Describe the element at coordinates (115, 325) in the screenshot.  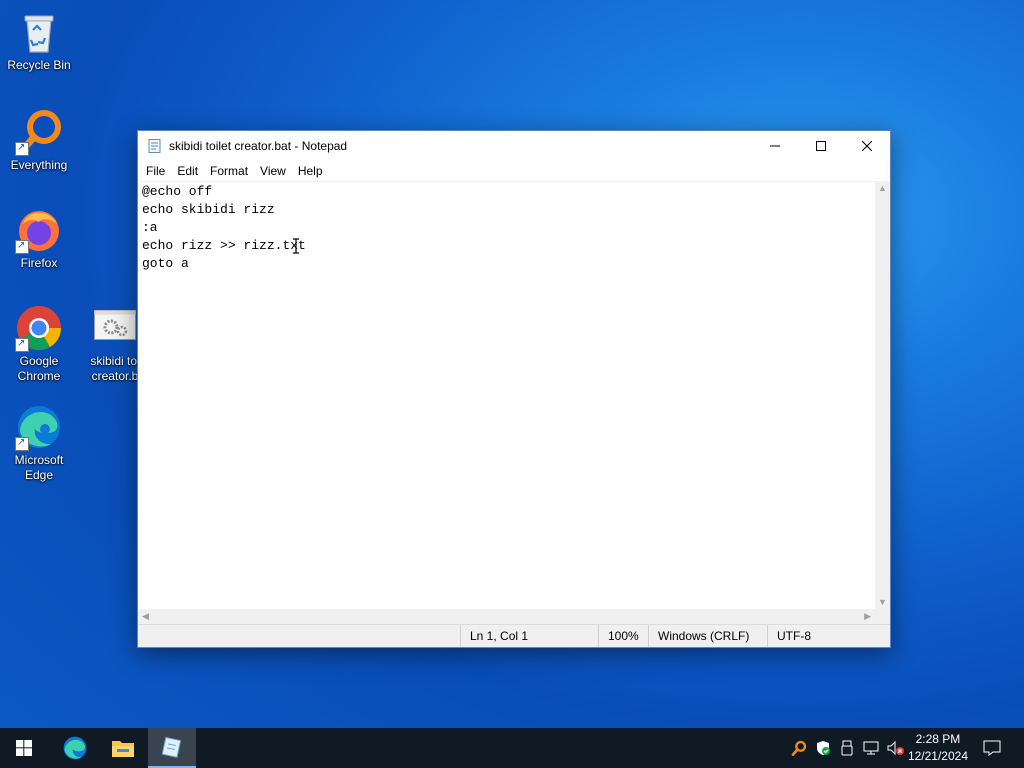
I see `batch-file-icon` at that location.